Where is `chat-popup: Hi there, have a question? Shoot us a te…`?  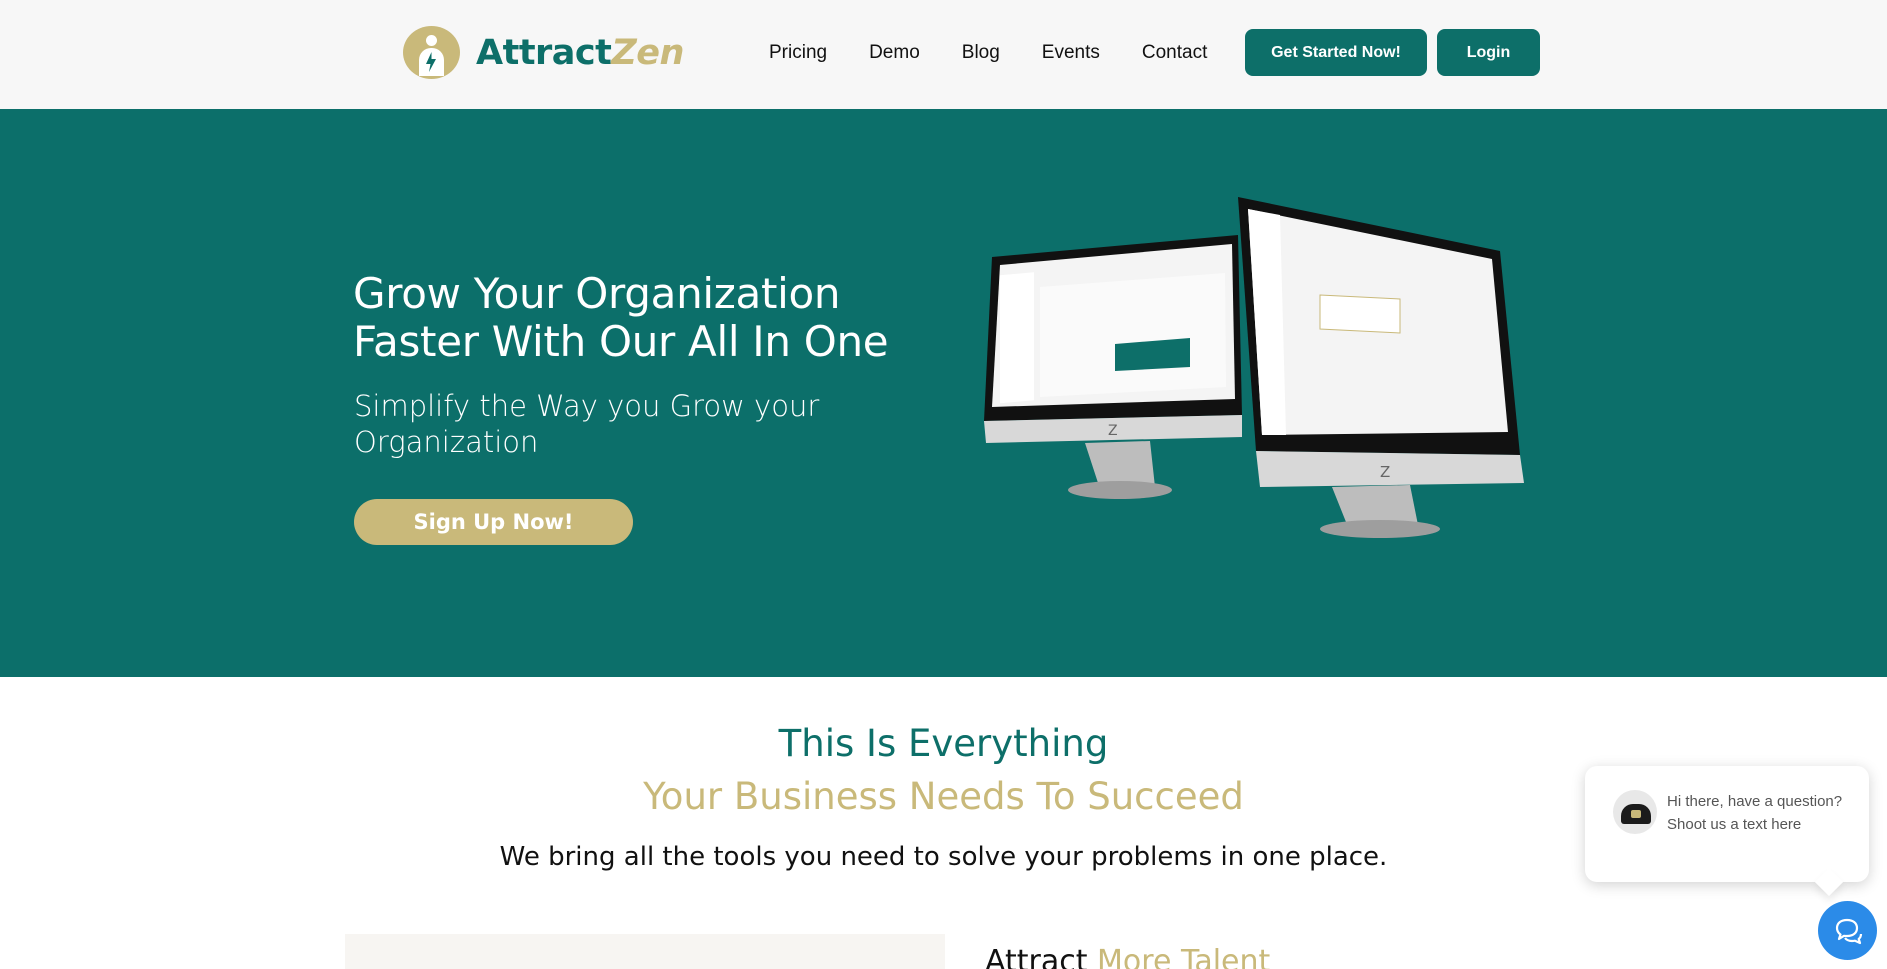
chat-popup: Hi there, have a question? Shoot us a te… is located at coordinates (1727, 824).